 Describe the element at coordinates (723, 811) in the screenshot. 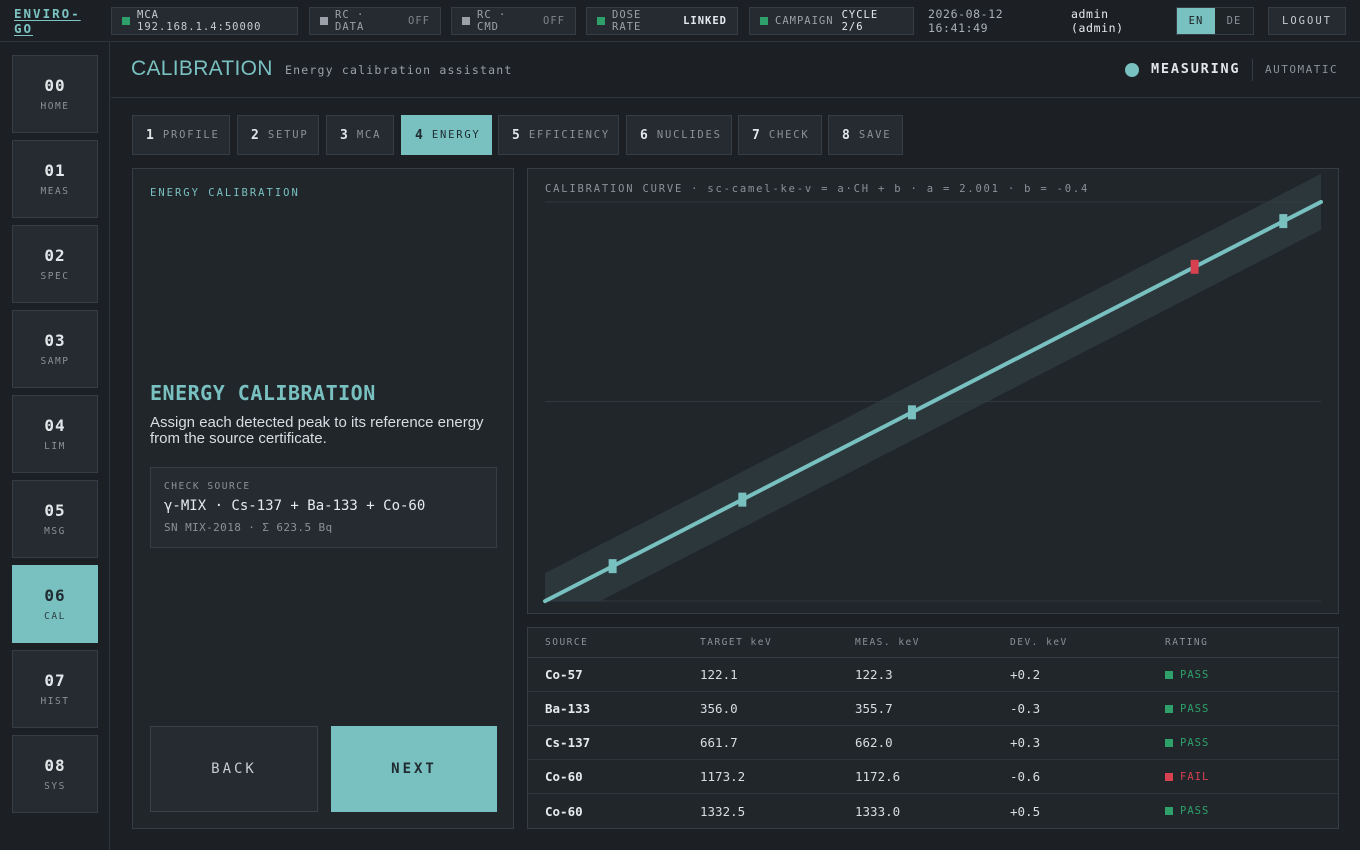

I see `cell-target: 1332.5` at that location.